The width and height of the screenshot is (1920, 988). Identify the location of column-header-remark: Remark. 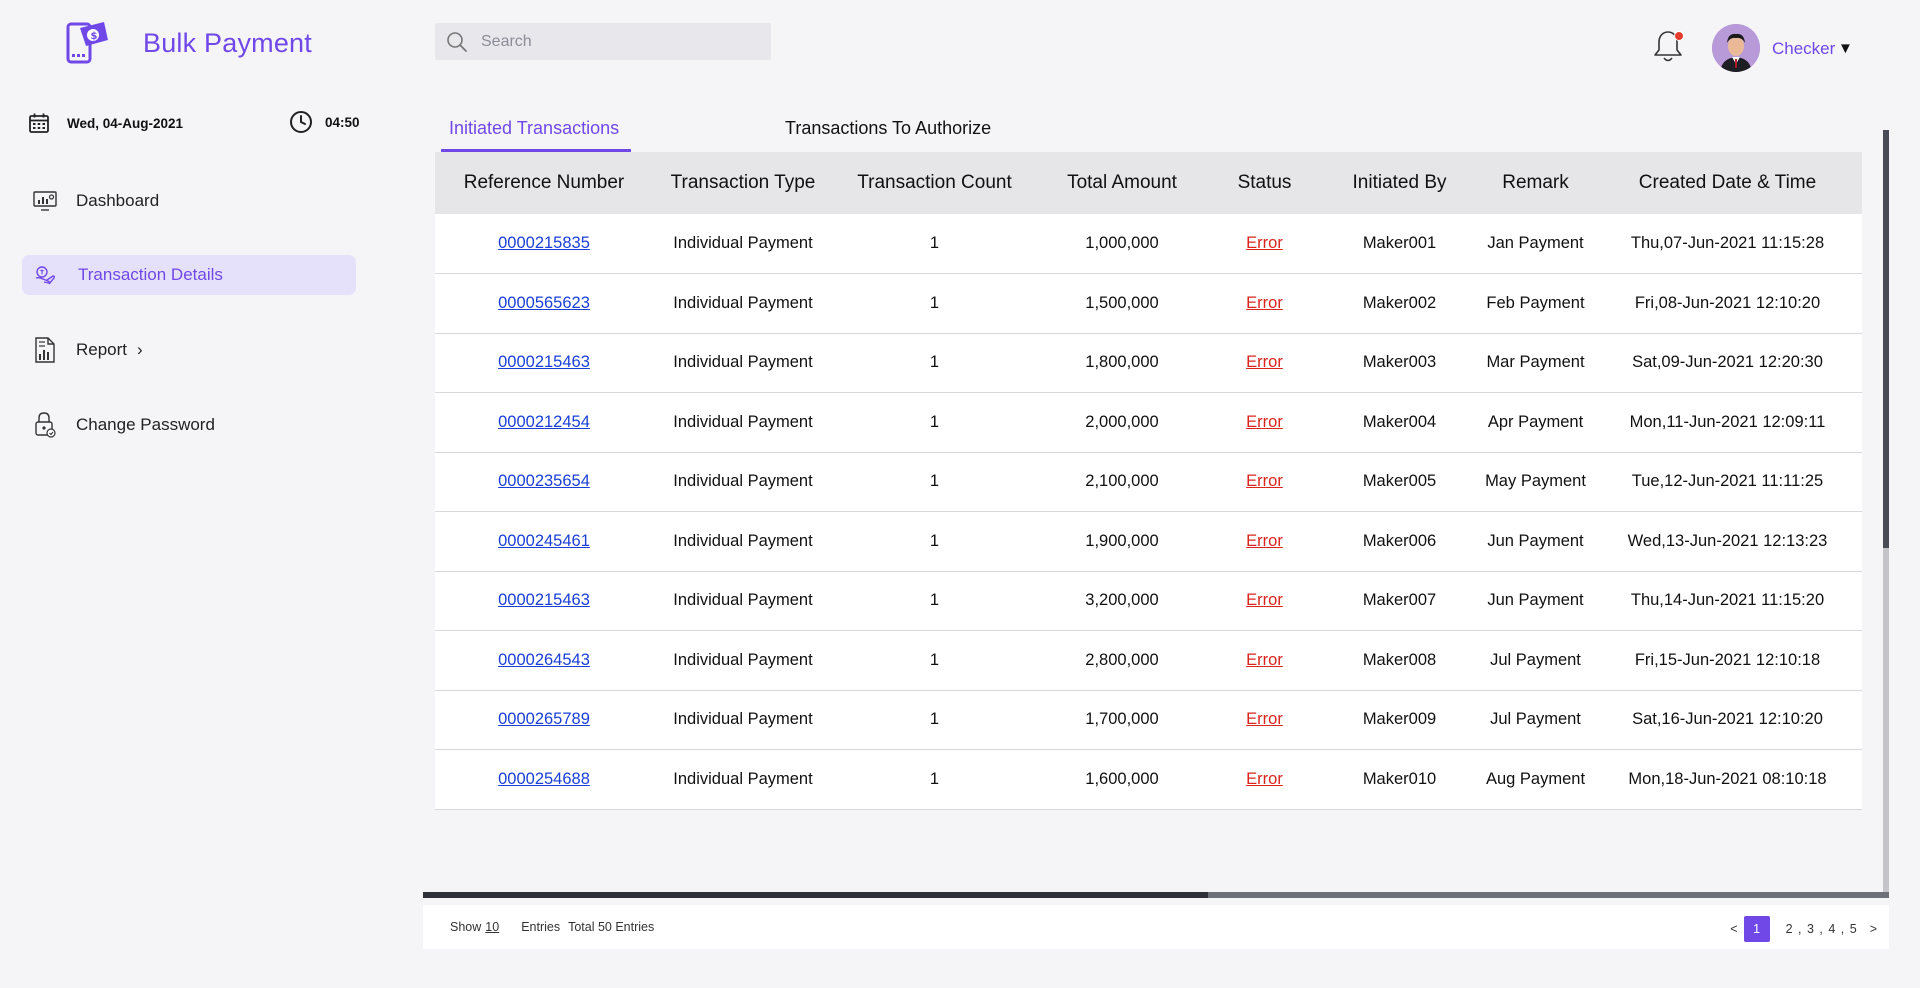
(1535, 183).